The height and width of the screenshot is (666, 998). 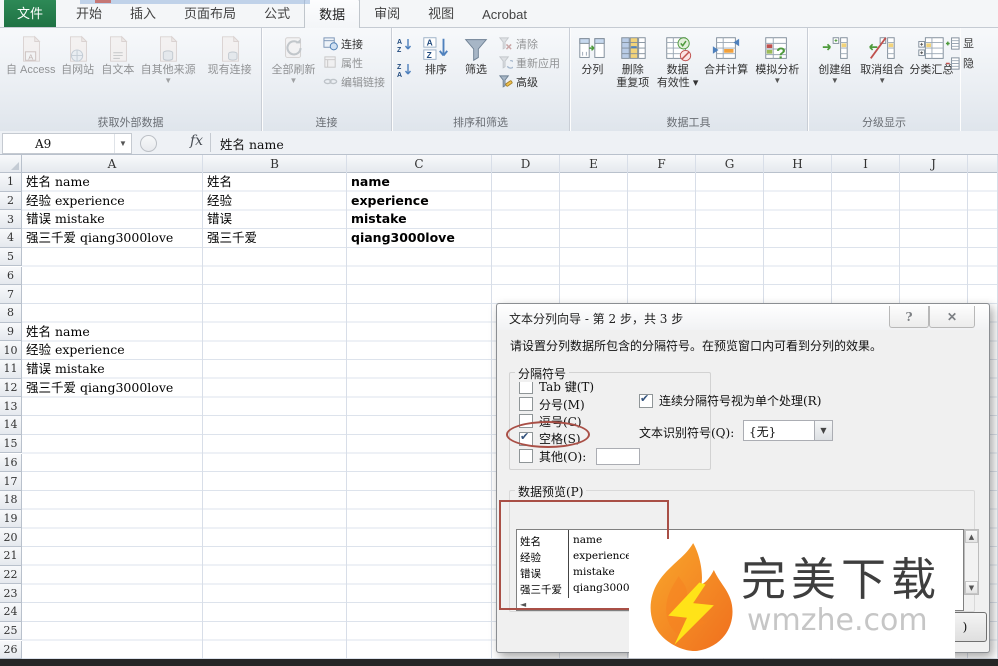 I want to click on from-access-button: A 自 Access, so click(x=31, y=54).